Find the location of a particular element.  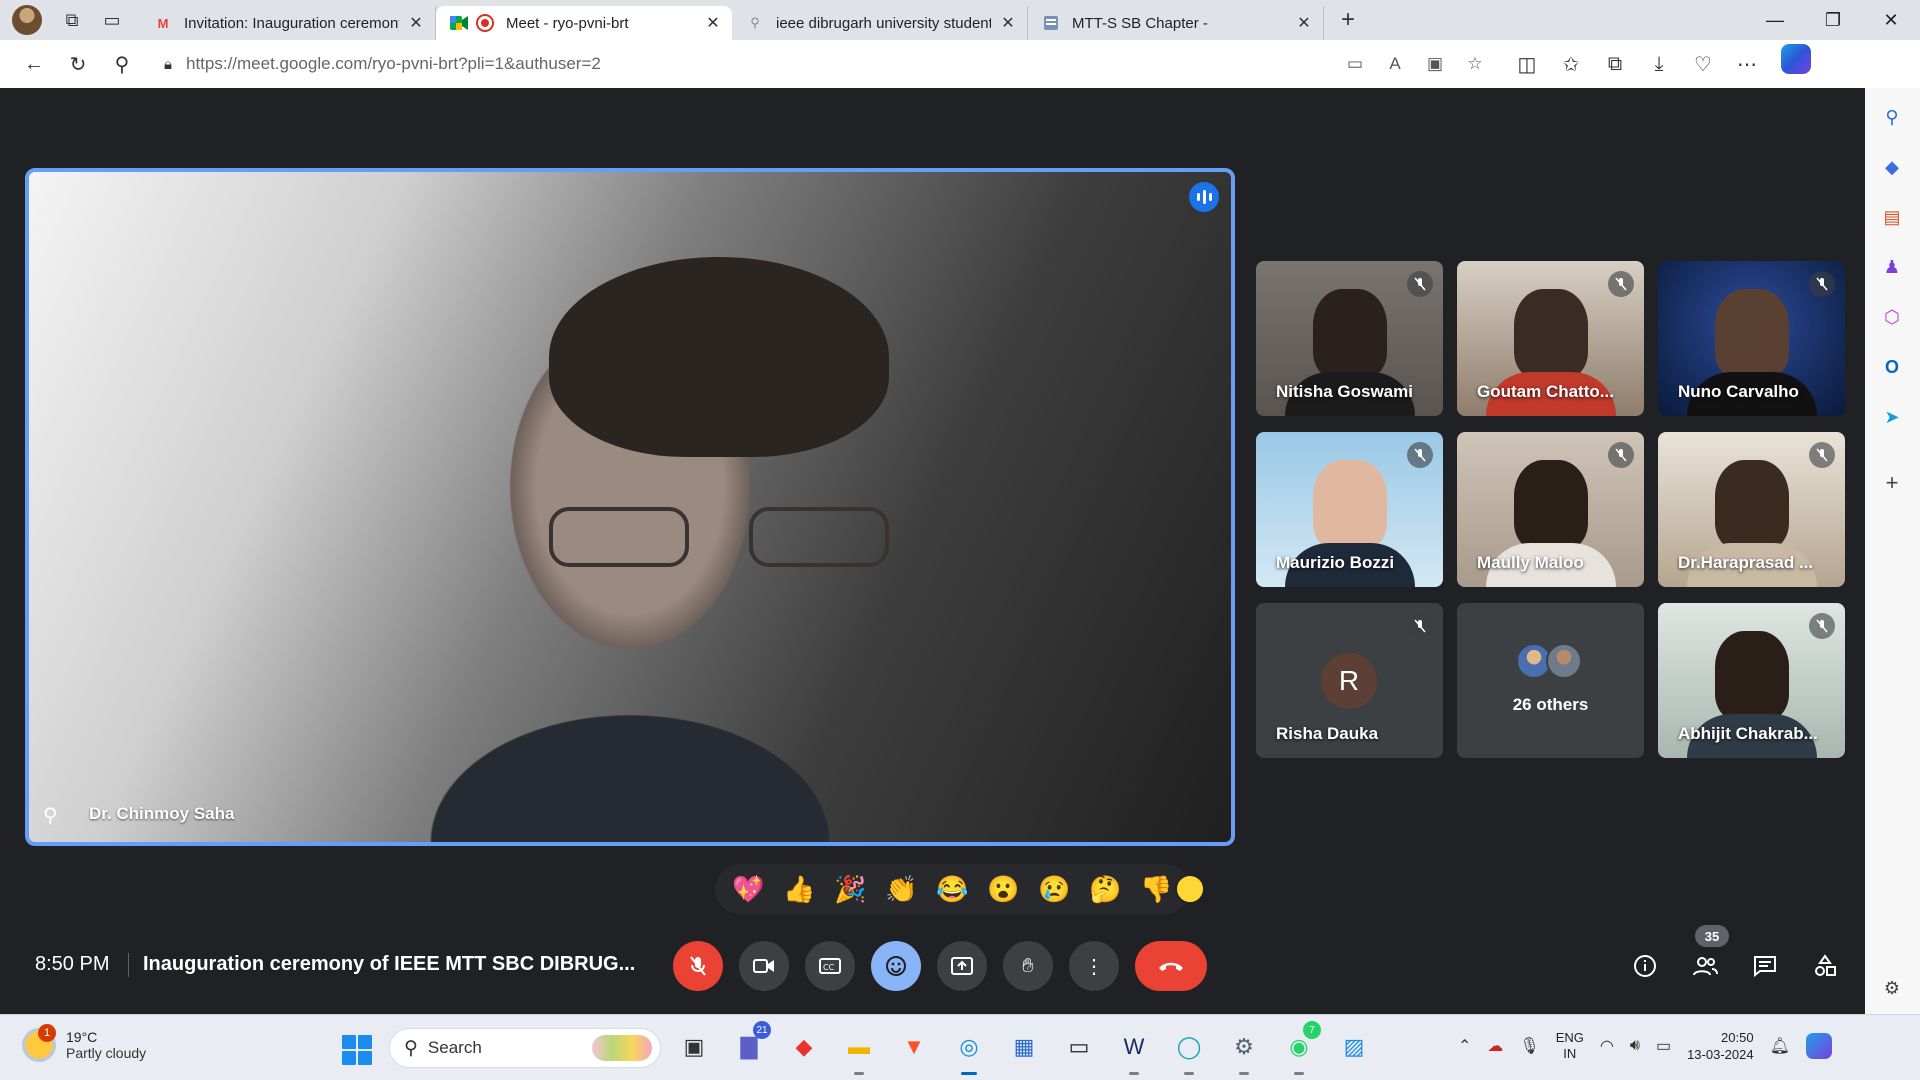

photos-icon: ▨ is located at coordinates (1354, 1047).